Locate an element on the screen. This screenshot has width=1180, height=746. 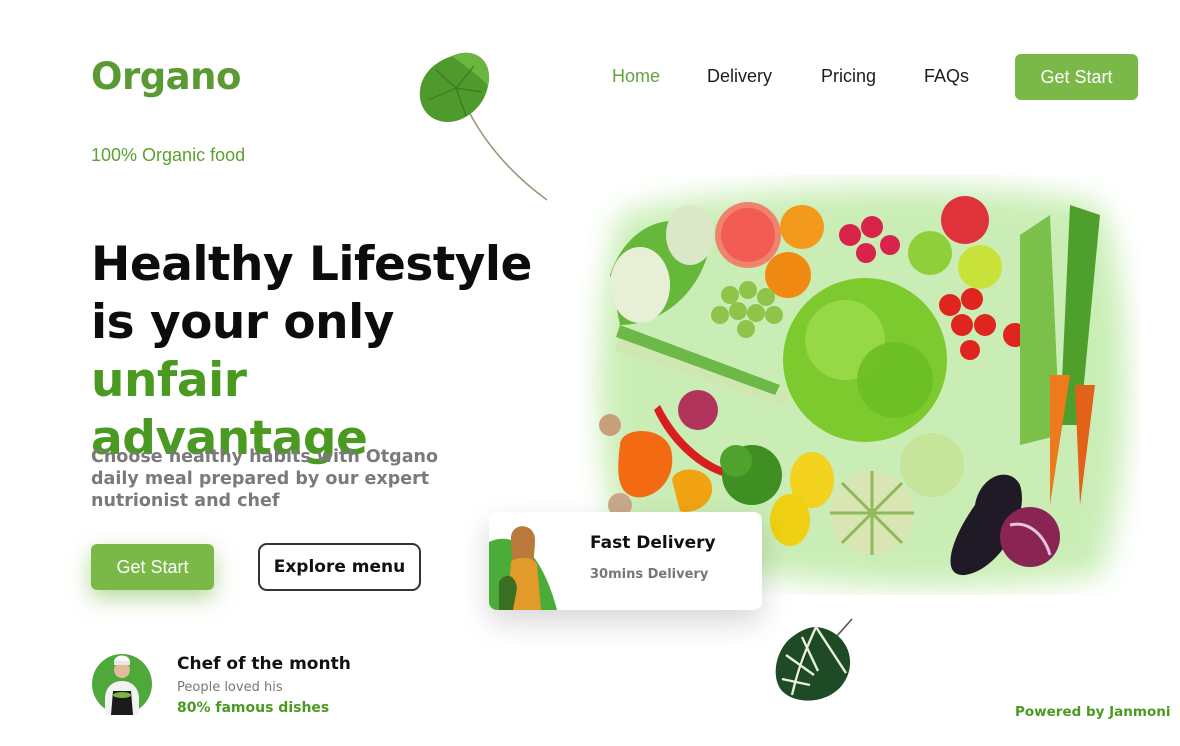
headline-line1: Healthy Lifestyle is located at coordinates (311, 264).